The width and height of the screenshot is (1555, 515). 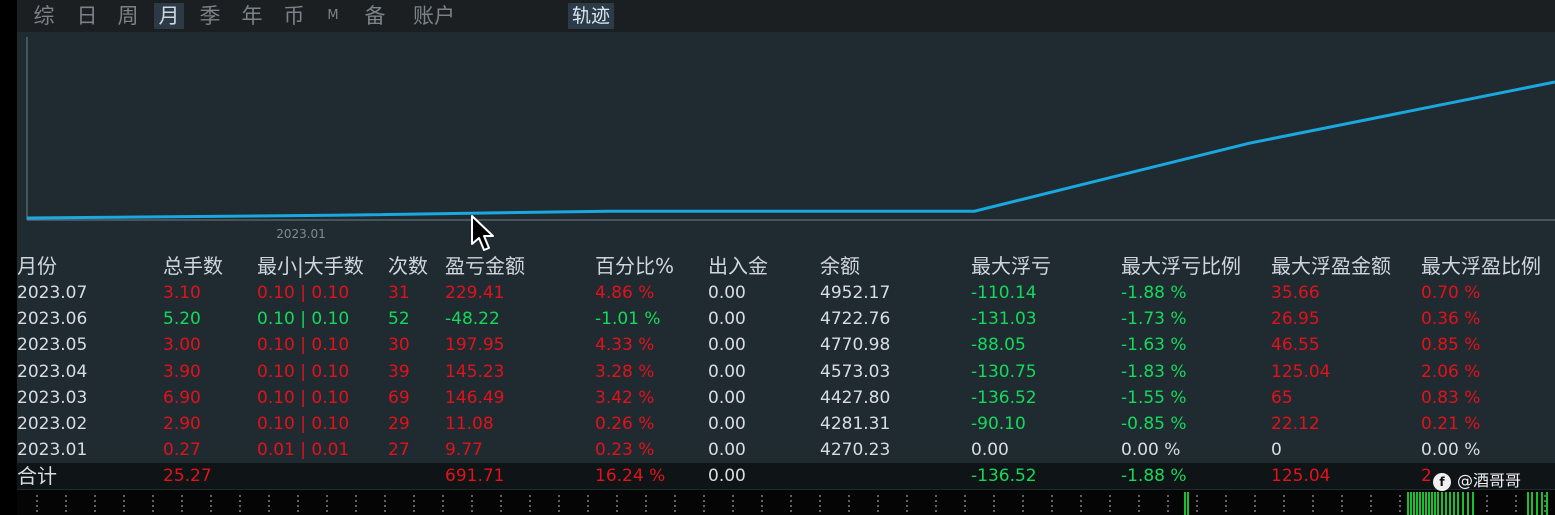 What do you see at coordinates (1154, 397) in the screenshot?
I see `cell-max-float-loss-ratio: -1.55 %` at bounding box center [1154, 397].